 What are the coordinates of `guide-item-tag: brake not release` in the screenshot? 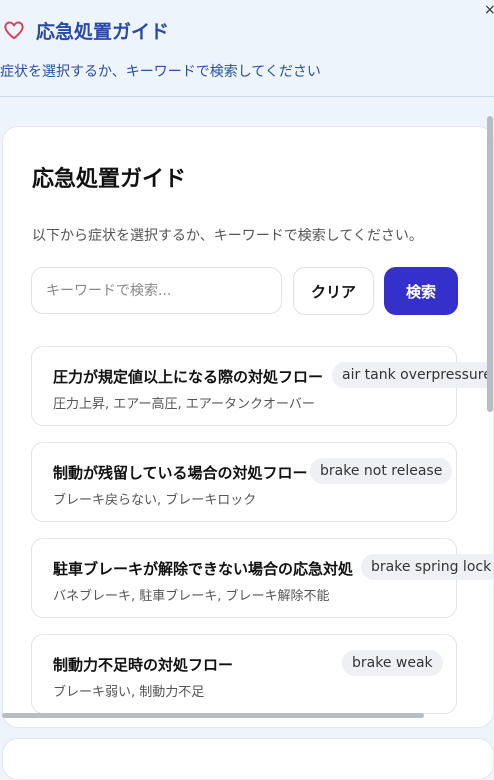 It's located at (381, 471).